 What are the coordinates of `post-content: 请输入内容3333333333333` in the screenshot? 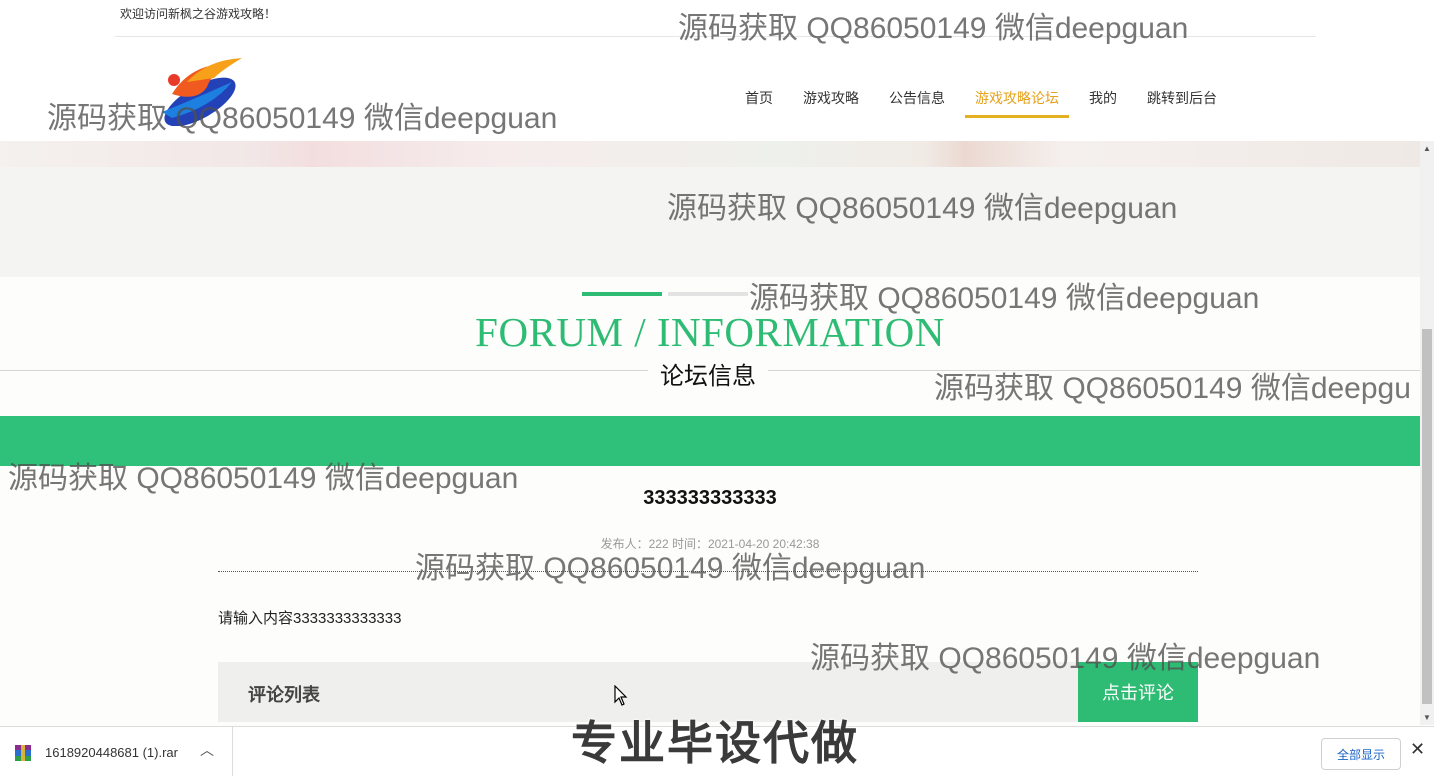 It's located at (310, 618).